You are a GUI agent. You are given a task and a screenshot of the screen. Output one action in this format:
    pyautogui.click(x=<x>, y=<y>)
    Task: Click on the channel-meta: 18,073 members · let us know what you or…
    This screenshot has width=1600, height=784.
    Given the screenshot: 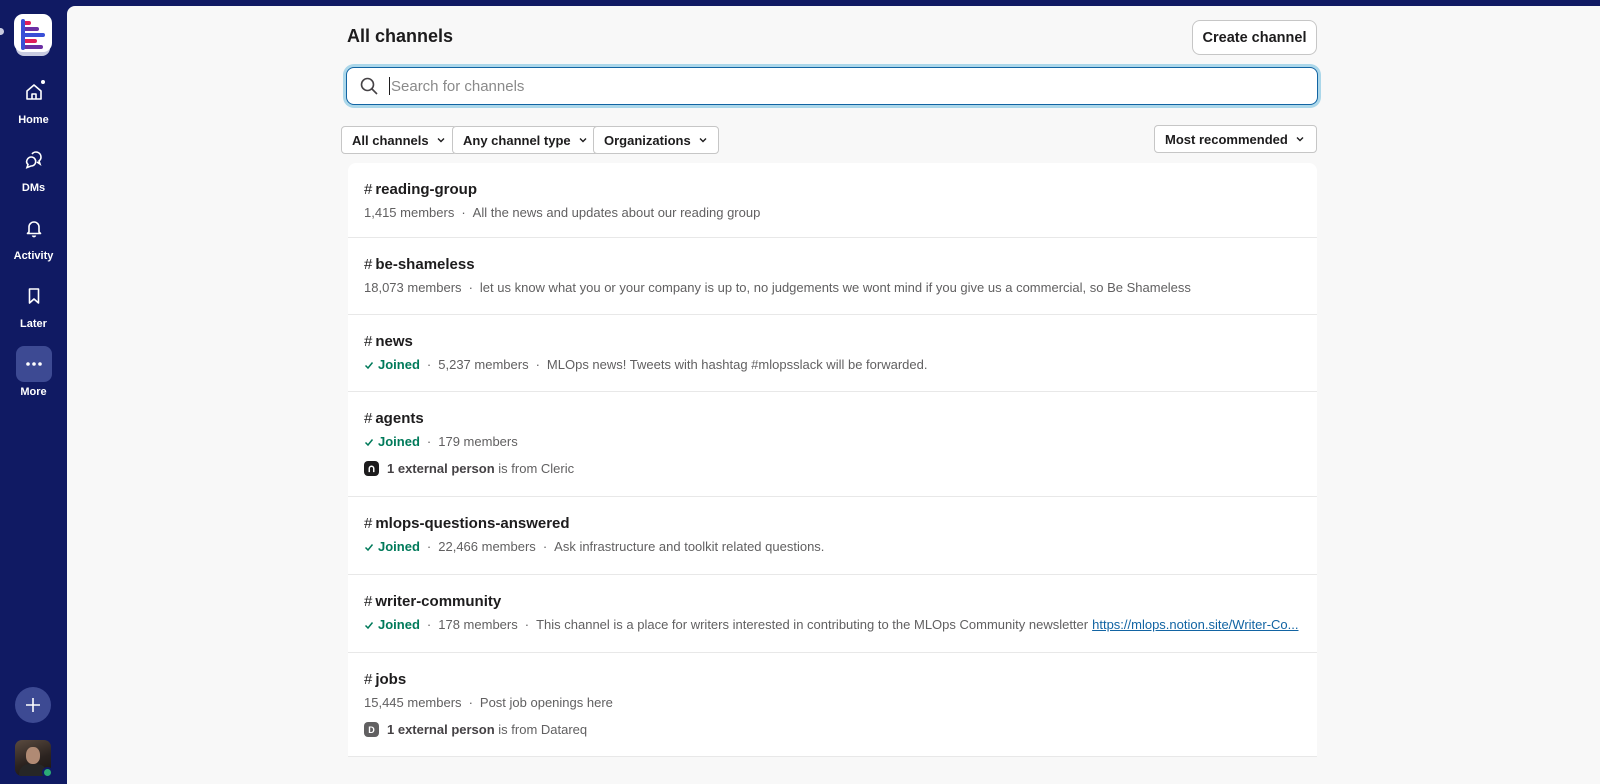 What is the action you would take?
    pyautogui.click(x=777, y=287)
    